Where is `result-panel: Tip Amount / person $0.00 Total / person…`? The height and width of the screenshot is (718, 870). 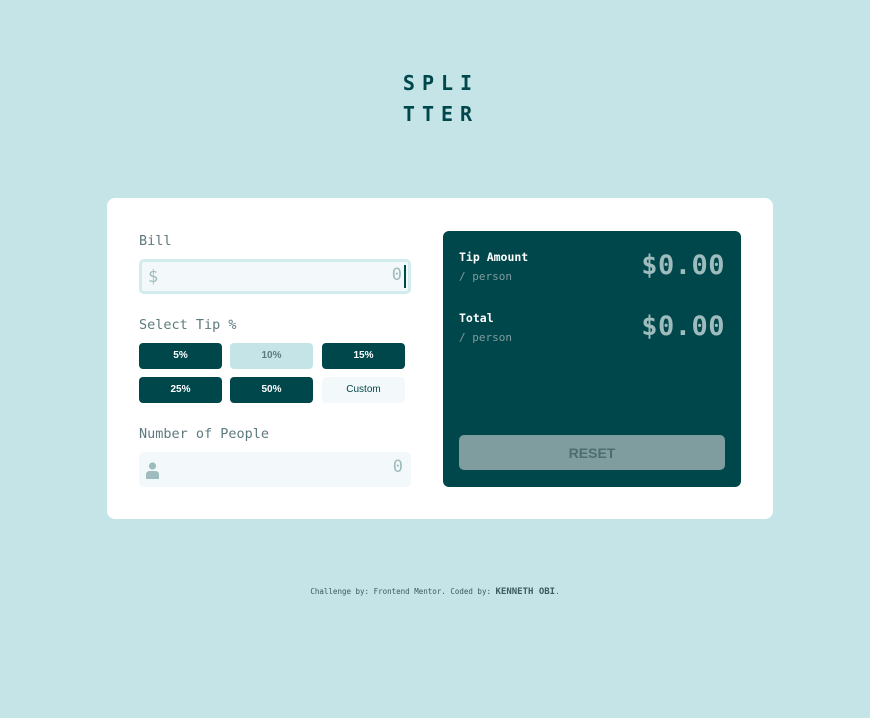
result-panel: Tip Amount / person $0.00 Total / person… is located at coordinates (592, 359).